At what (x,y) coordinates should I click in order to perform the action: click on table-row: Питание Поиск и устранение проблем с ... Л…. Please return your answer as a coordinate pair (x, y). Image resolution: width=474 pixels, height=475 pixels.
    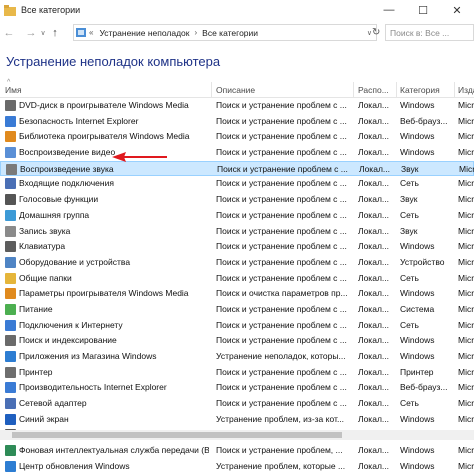
    Looking at the image, I should click on (237, 310).